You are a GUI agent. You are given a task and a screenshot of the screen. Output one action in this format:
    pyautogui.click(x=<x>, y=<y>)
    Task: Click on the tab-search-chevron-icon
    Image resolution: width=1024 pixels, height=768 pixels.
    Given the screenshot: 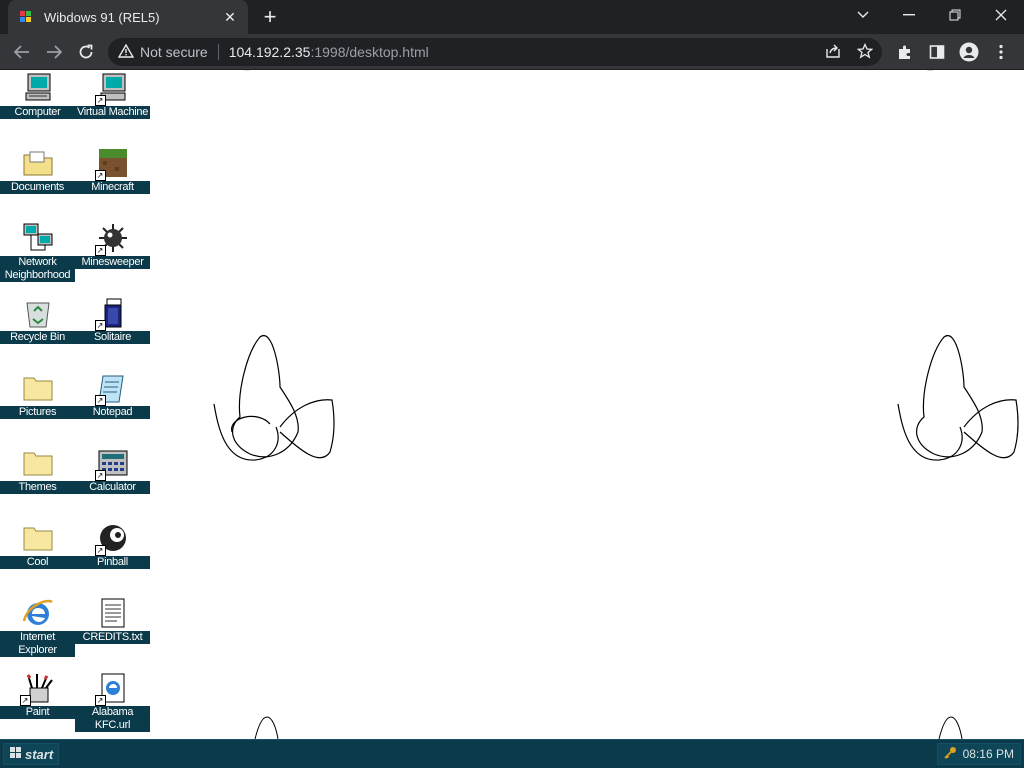 What is the action you would take?
    pyautogui.click(x=863, y=15)
    